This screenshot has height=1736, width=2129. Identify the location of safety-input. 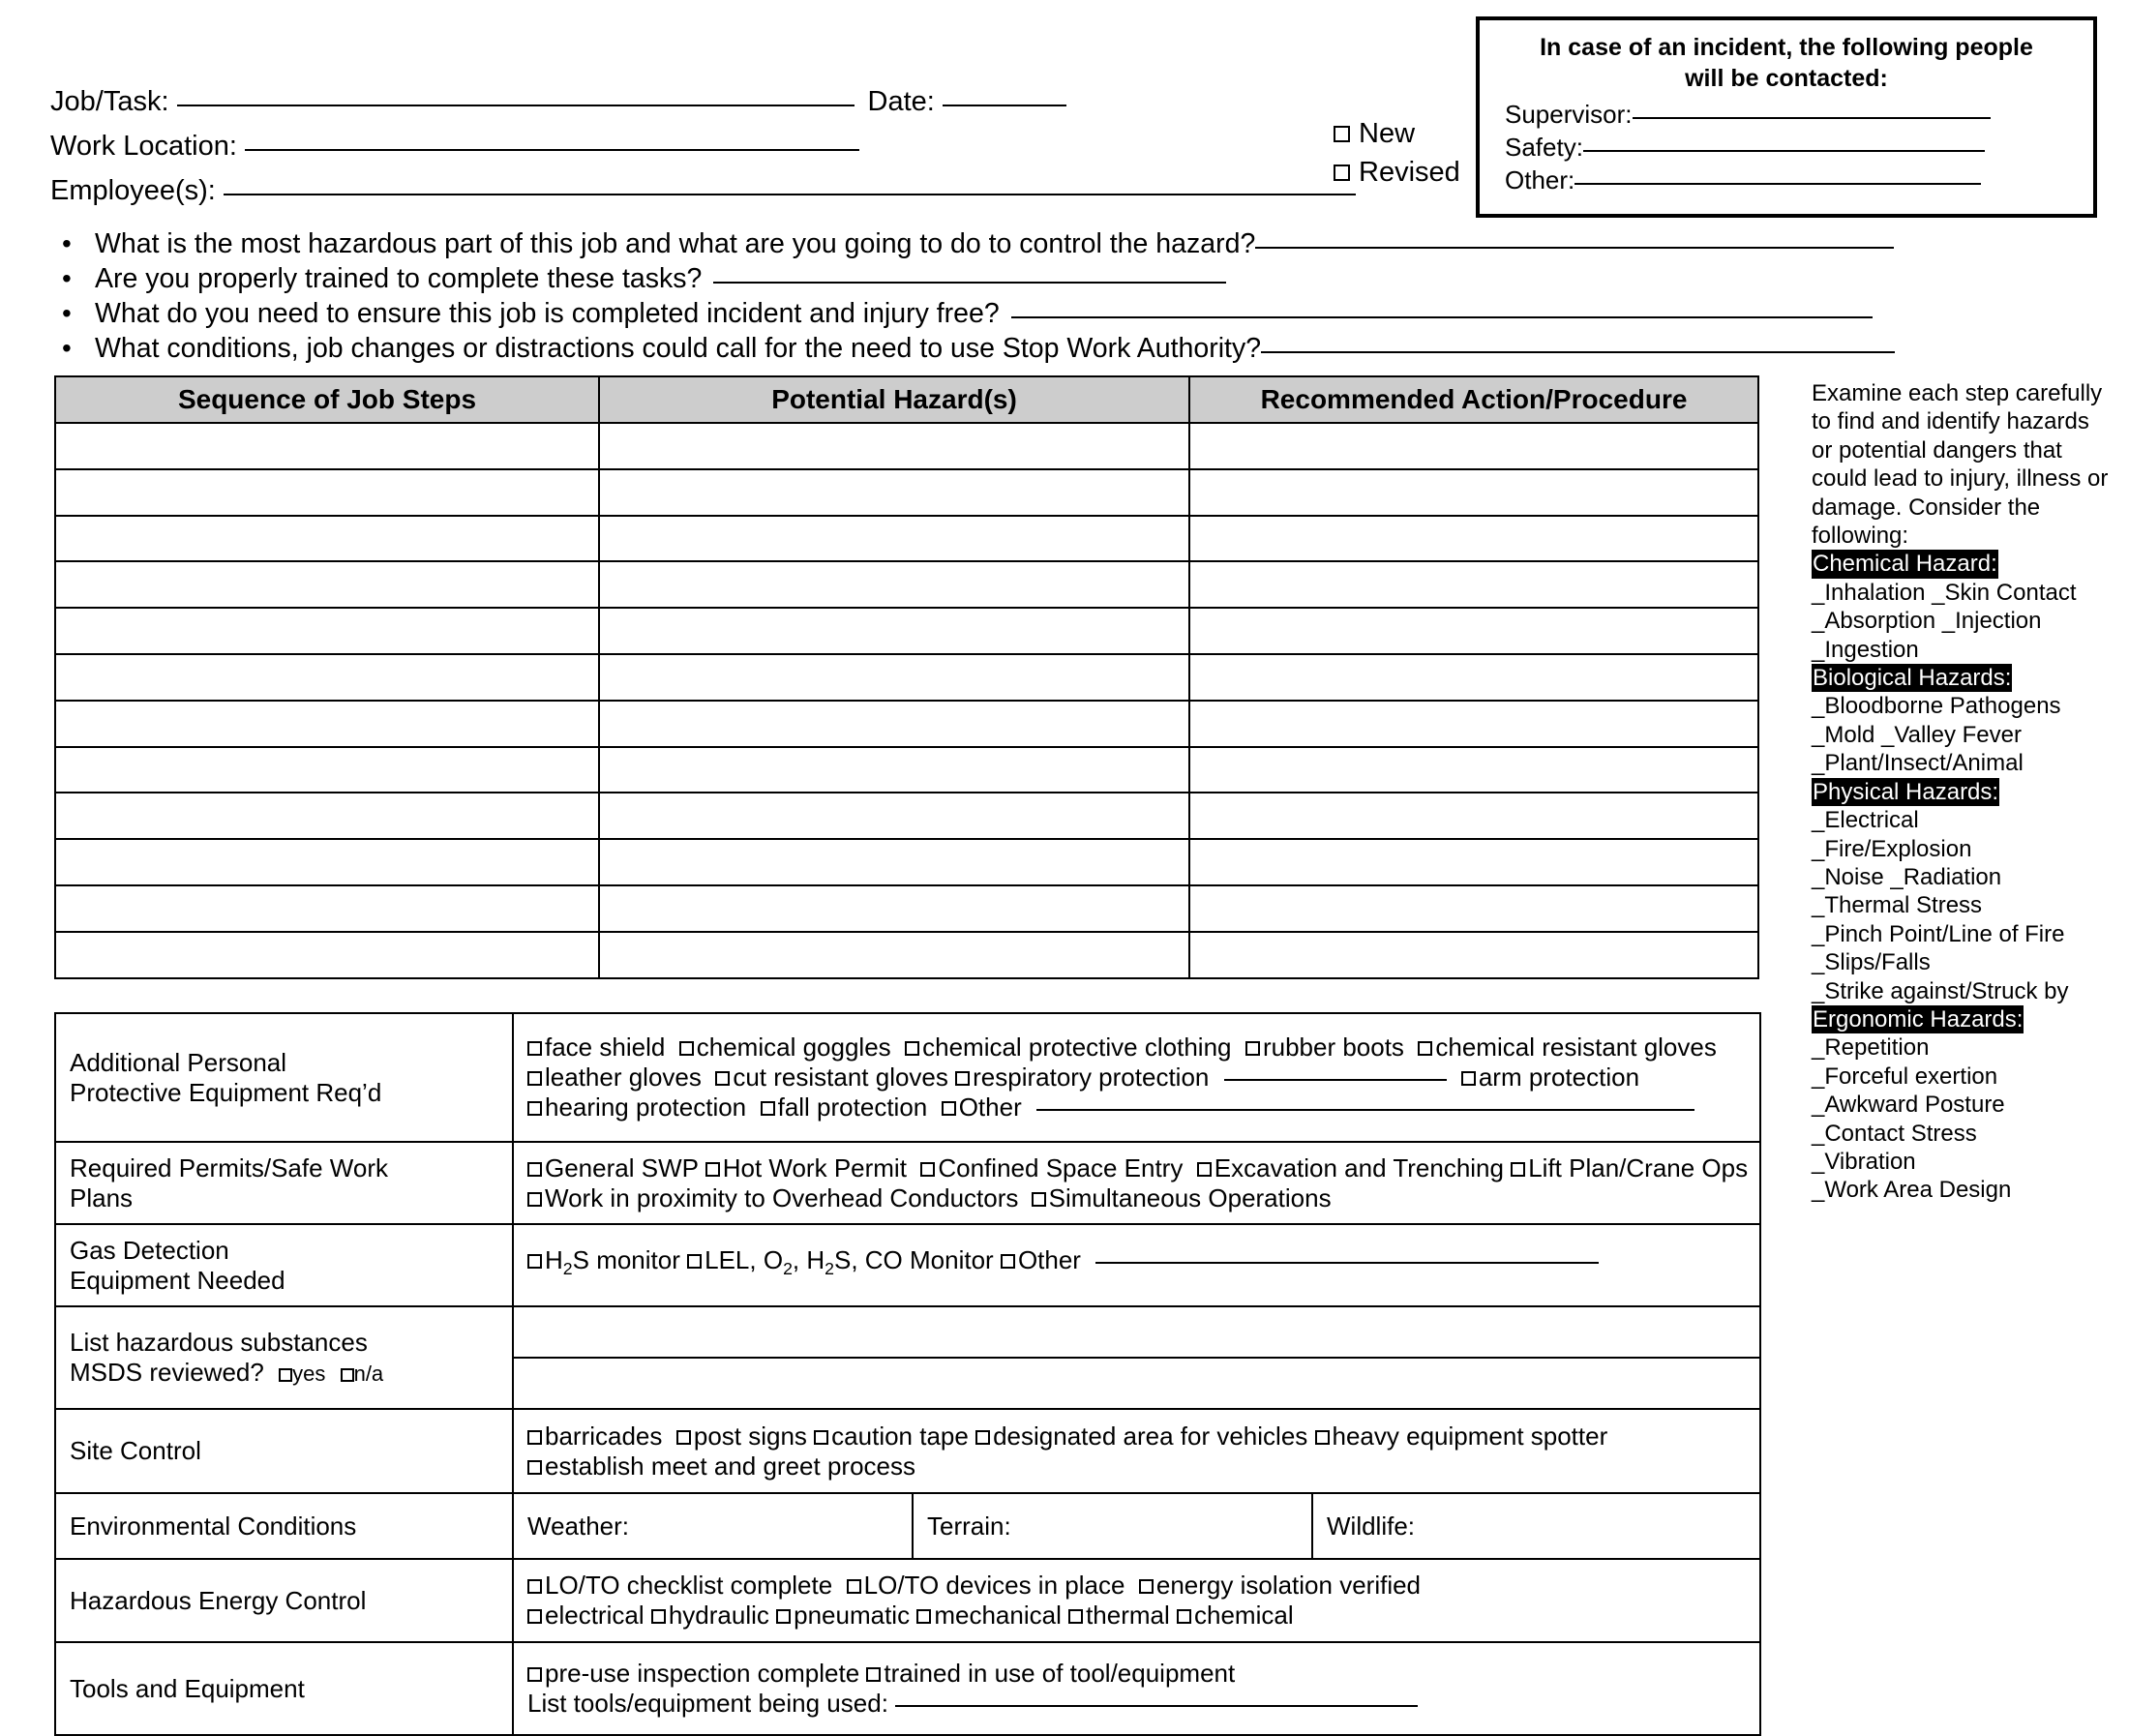
(1784, 151).